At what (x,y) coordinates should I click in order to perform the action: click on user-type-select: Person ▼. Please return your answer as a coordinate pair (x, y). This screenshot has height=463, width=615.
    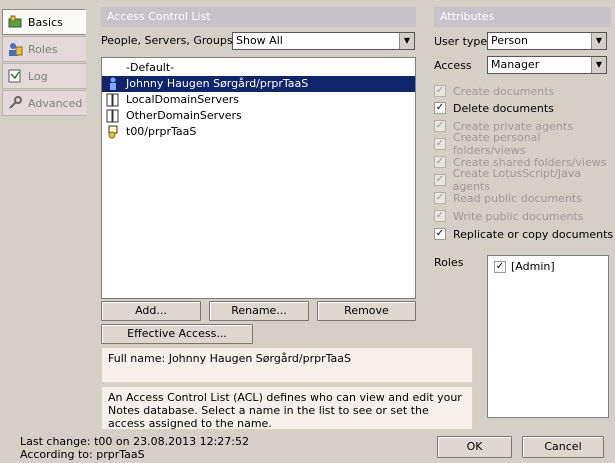
    Looking at the image, I should click on (547, 41).